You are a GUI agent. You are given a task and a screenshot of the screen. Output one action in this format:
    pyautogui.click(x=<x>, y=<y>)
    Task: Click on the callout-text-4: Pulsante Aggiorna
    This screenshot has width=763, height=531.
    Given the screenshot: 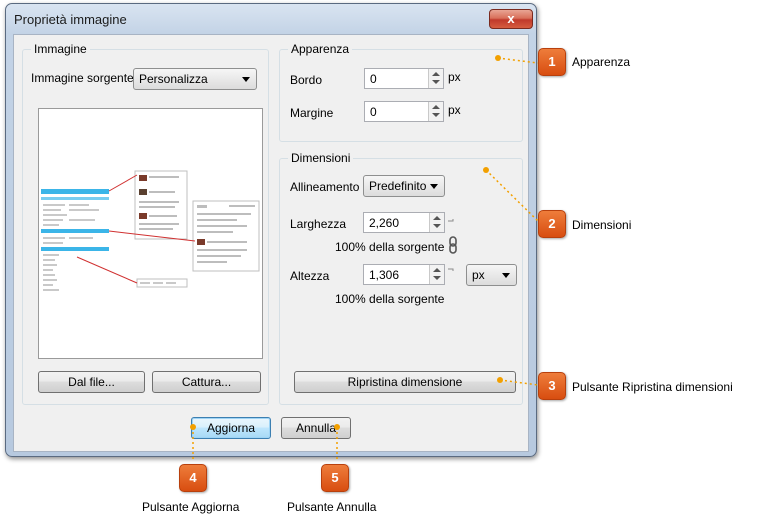 What is the action you would take?
    pyautogui.click(x=191, y=507)
    